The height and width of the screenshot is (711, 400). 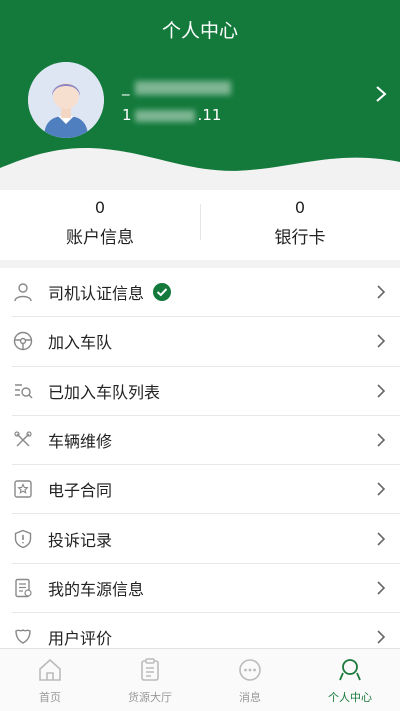 What do you see at coordinates (250, 697) in the screenshot?
I see `tab-label: 消息` at bounding box center [250, 697].